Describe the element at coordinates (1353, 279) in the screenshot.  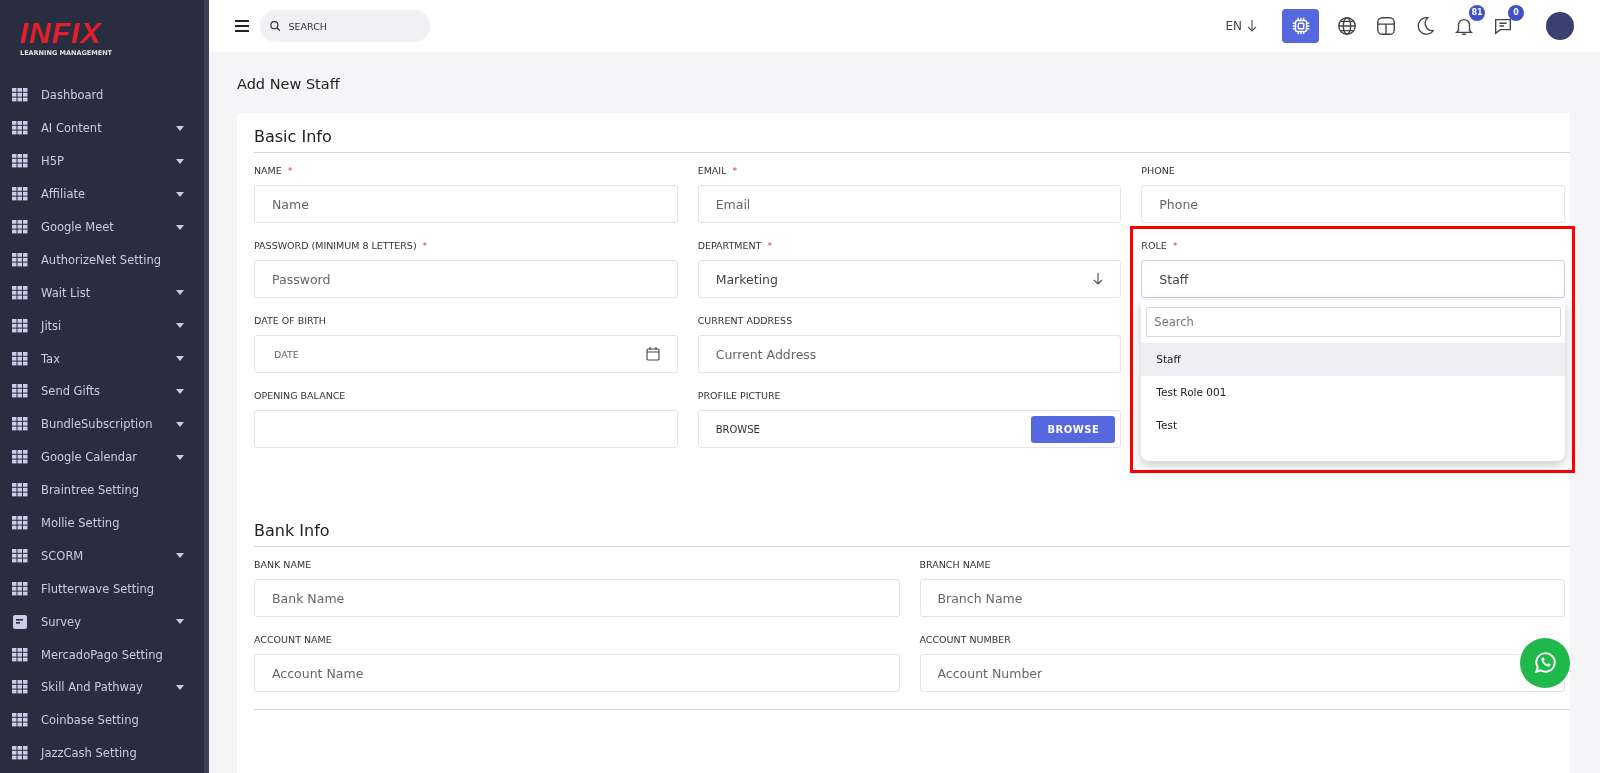
I see `select-field: Staff` at that location.